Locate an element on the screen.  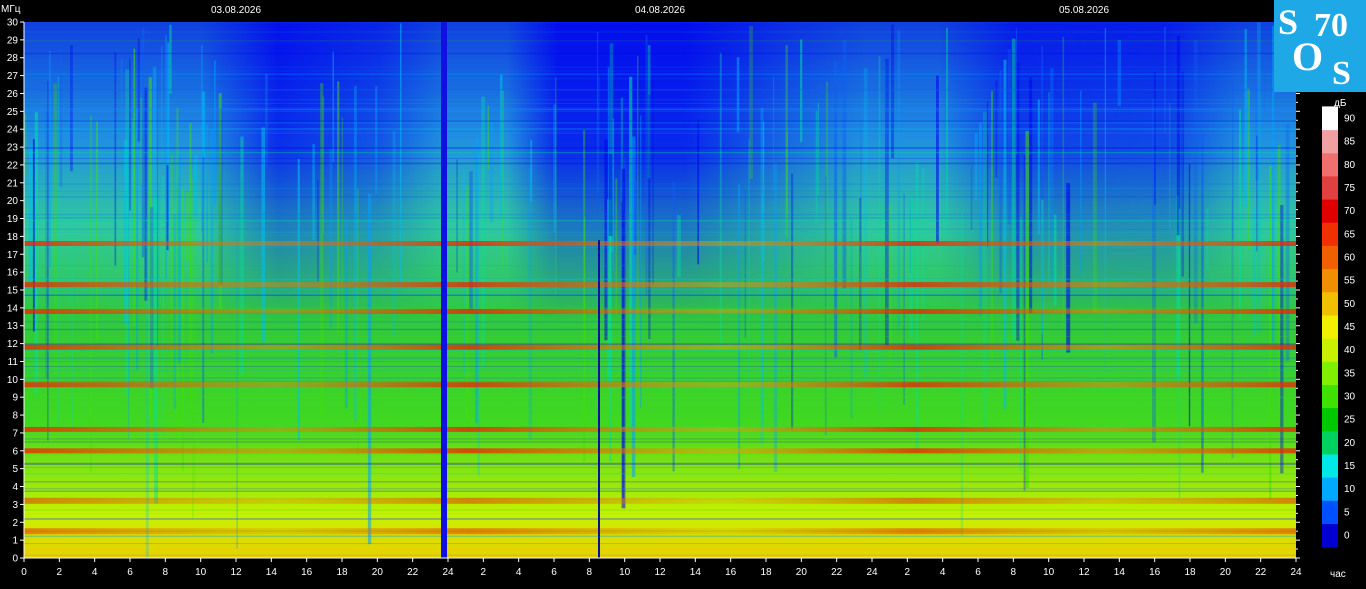
colorbar-tick-label: 70 is located at coordinates (1350, 211).